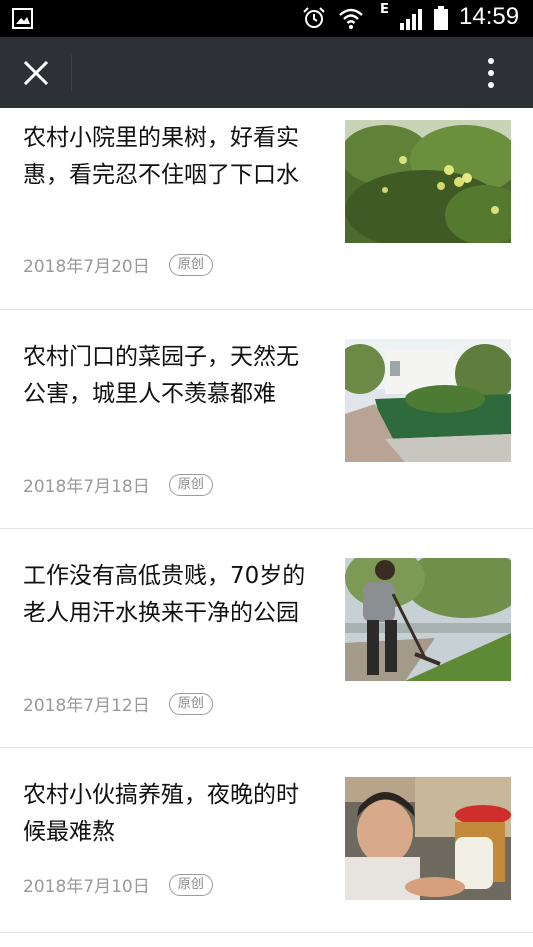  I want to click on article-meta: 2018年7月12日 原创, so click(118, 703).